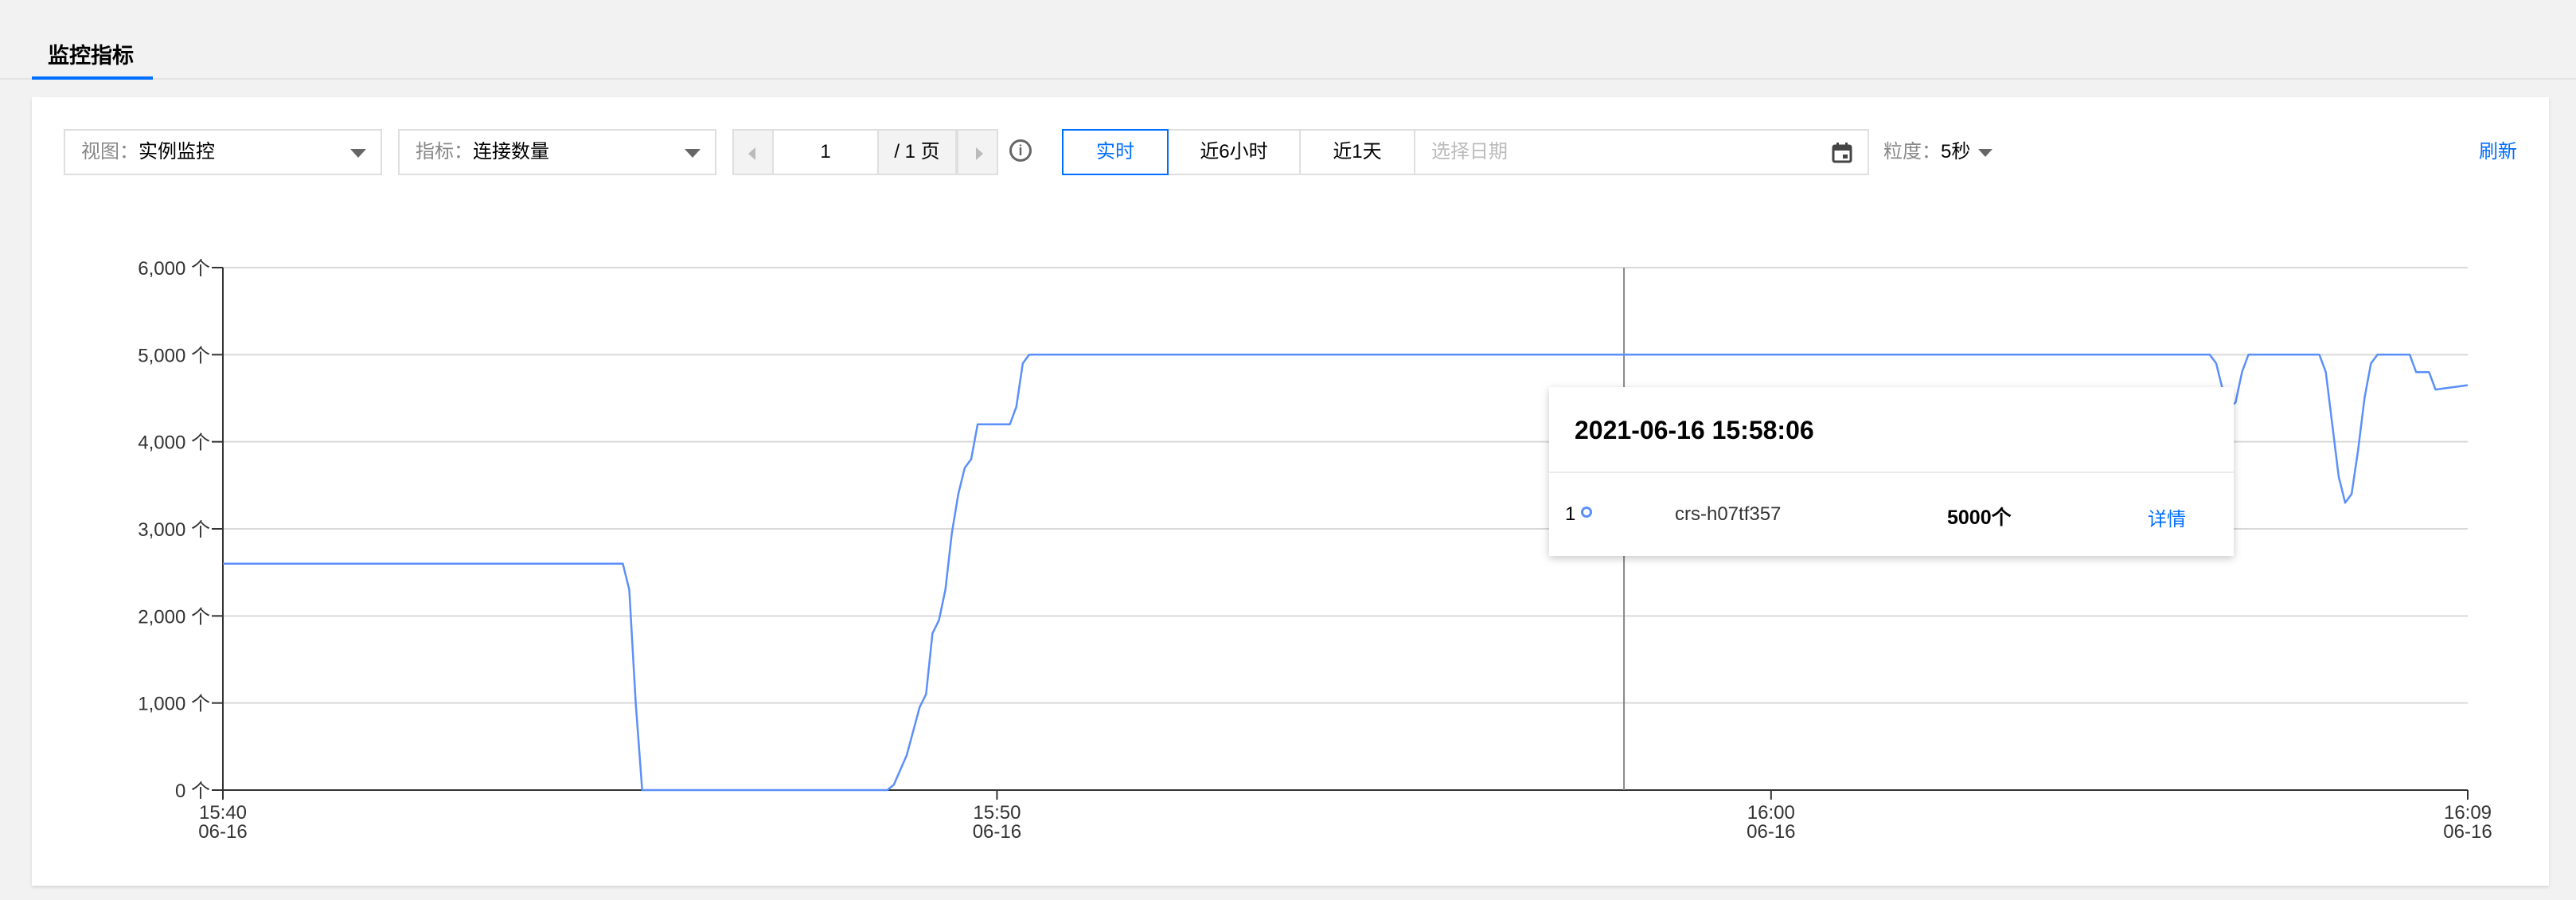  What do you see at coordinates (1891, 514) in the screenshot?
I see `tooltip-row: 1 crs-h07tf357 5000个 详情` at bounding box center [1891, 514].